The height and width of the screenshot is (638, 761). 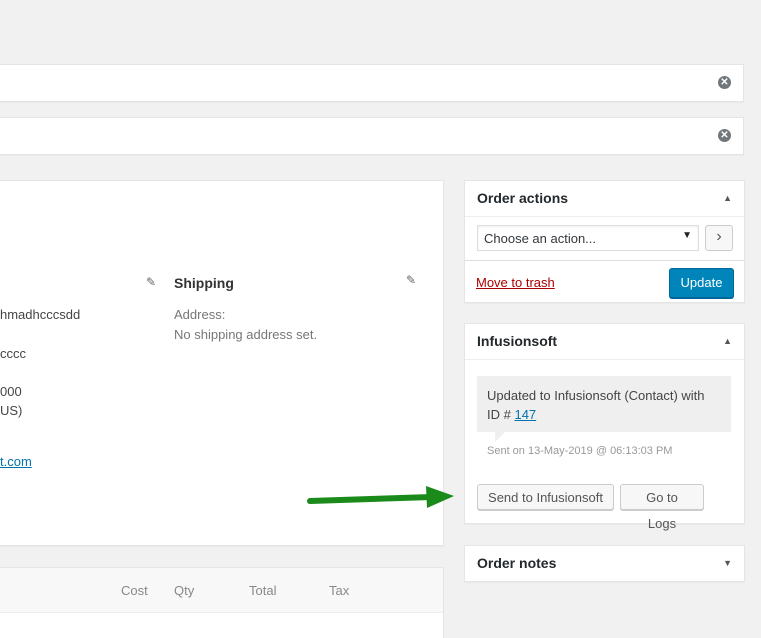 What do you see at coordinates (339, 590) in the screenshot?
I see `column-tax: Tax` at bounding box center [339, 590].